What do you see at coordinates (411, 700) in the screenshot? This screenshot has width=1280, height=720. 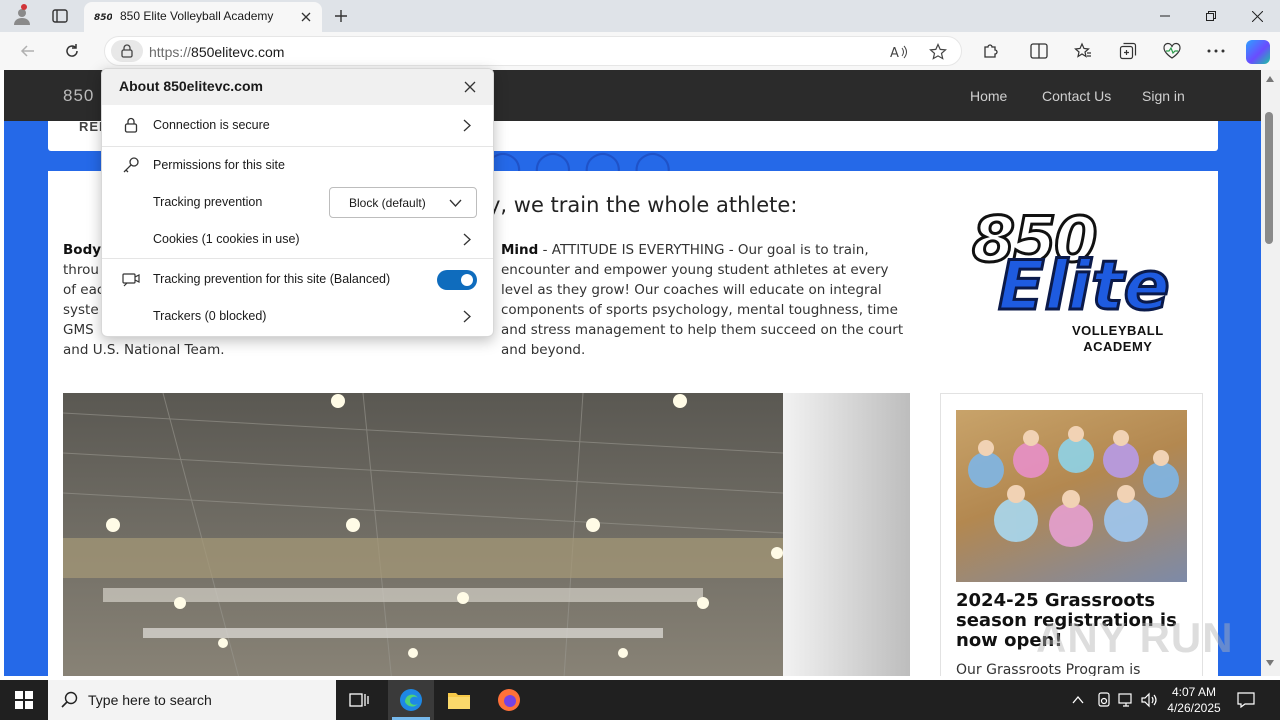 I see `taskbar-edge` at bounding box center [411, 700].